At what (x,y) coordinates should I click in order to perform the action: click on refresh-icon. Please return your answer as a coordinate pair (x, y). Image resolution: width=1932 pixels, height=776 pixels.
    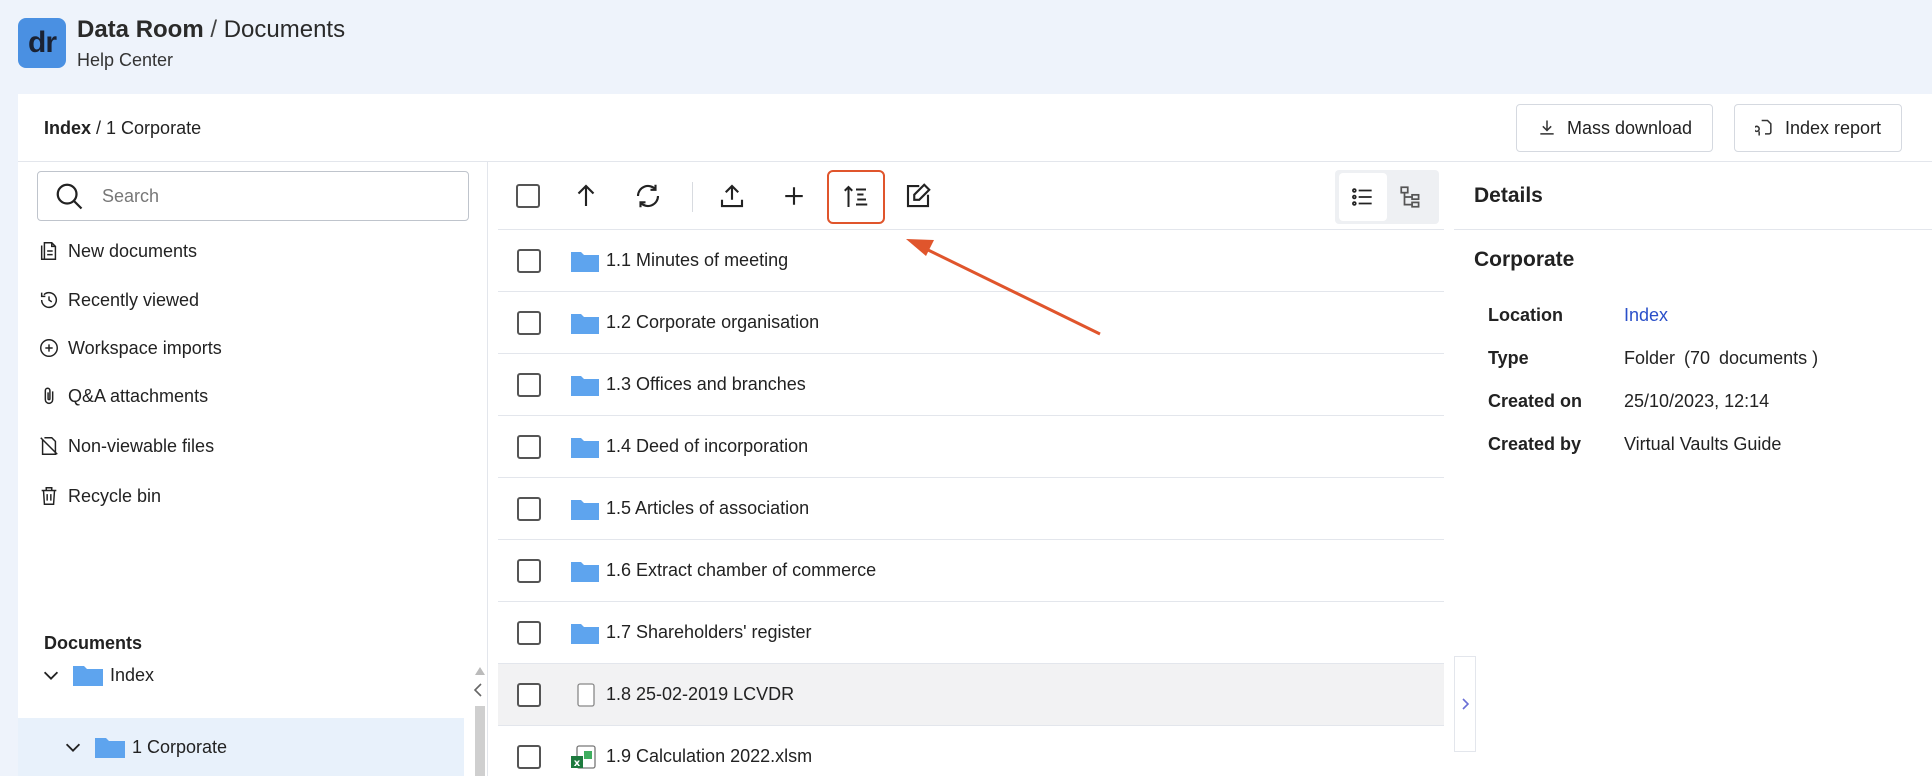
    Looking at the image, I should click on (648, 196).